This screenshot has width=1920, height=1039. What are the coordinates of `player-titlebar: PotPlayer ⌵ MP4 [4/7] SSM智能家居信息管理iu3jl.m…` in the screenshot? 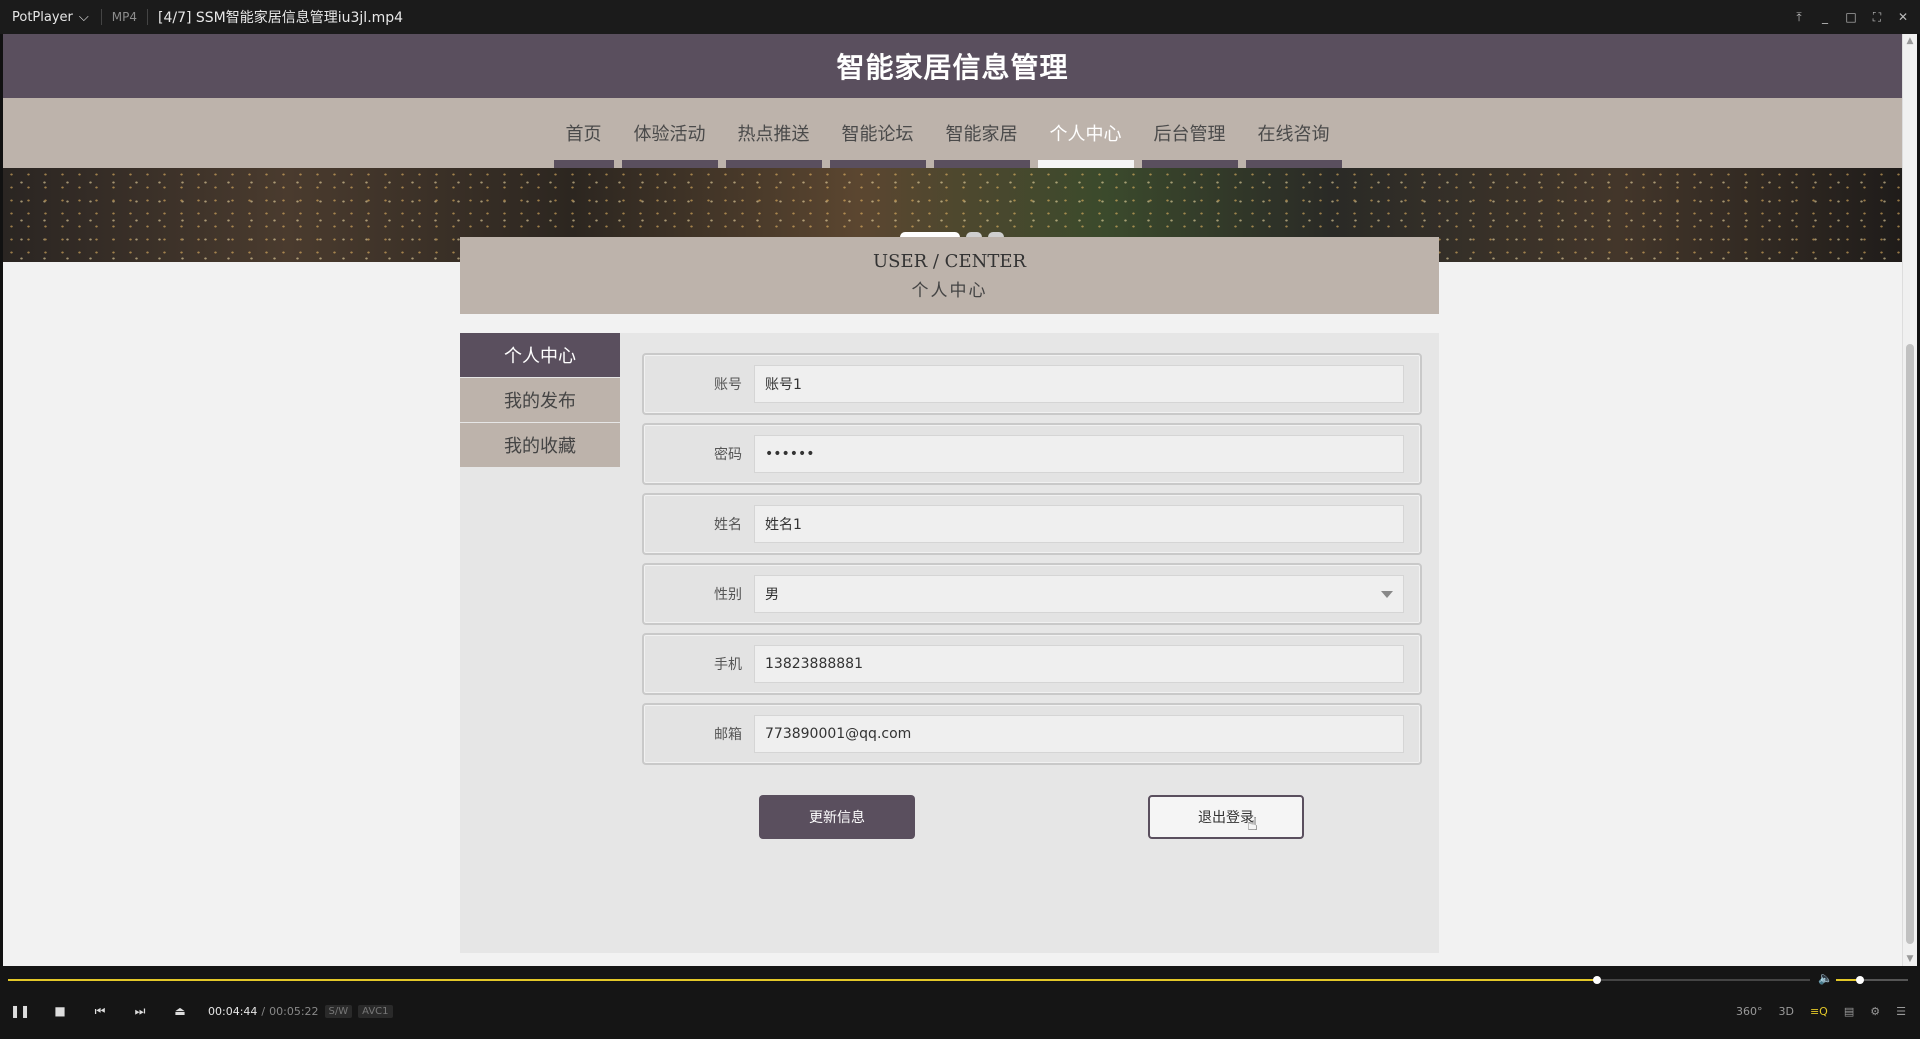 It's located at (960, 17).